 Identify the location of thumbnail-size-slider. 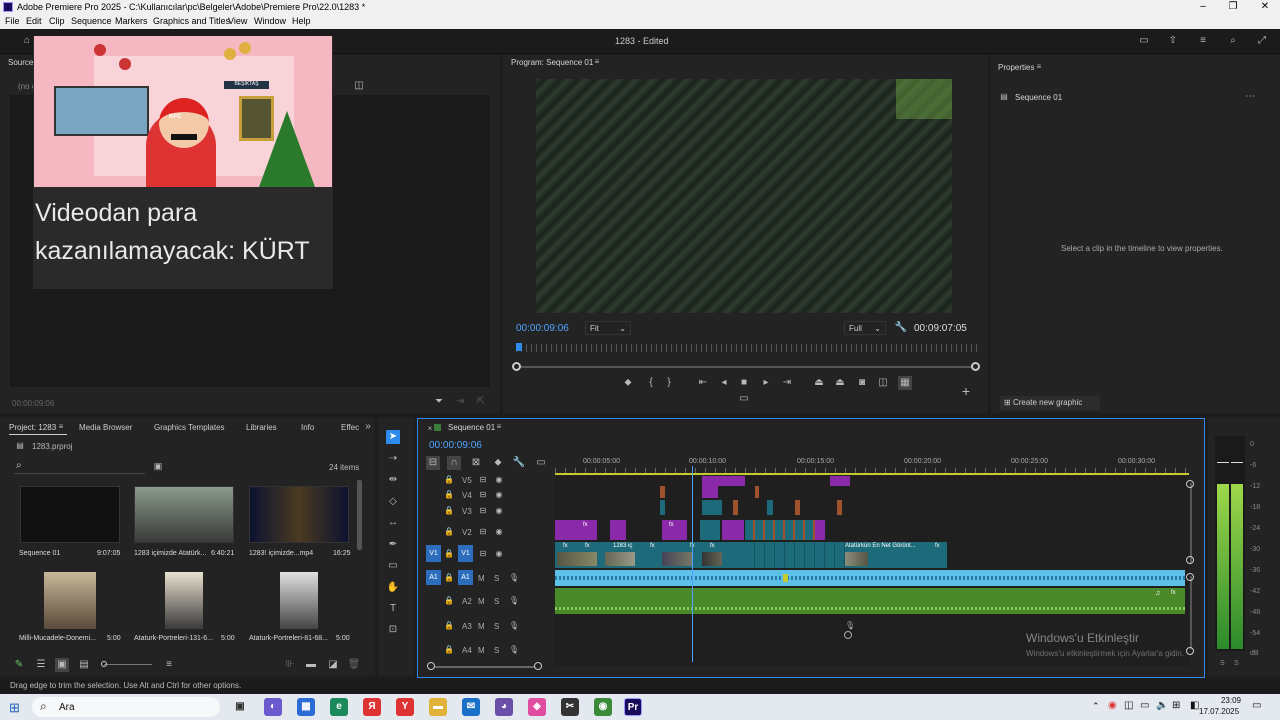
(128, 664).